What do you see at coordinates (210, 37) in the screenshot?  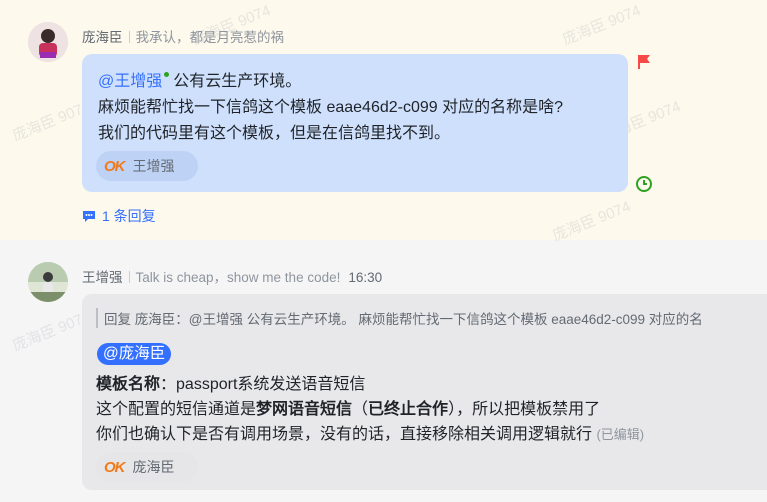 I see `signature: 我承认，都是月亮惹的祸` at bounding box center [210, 37].